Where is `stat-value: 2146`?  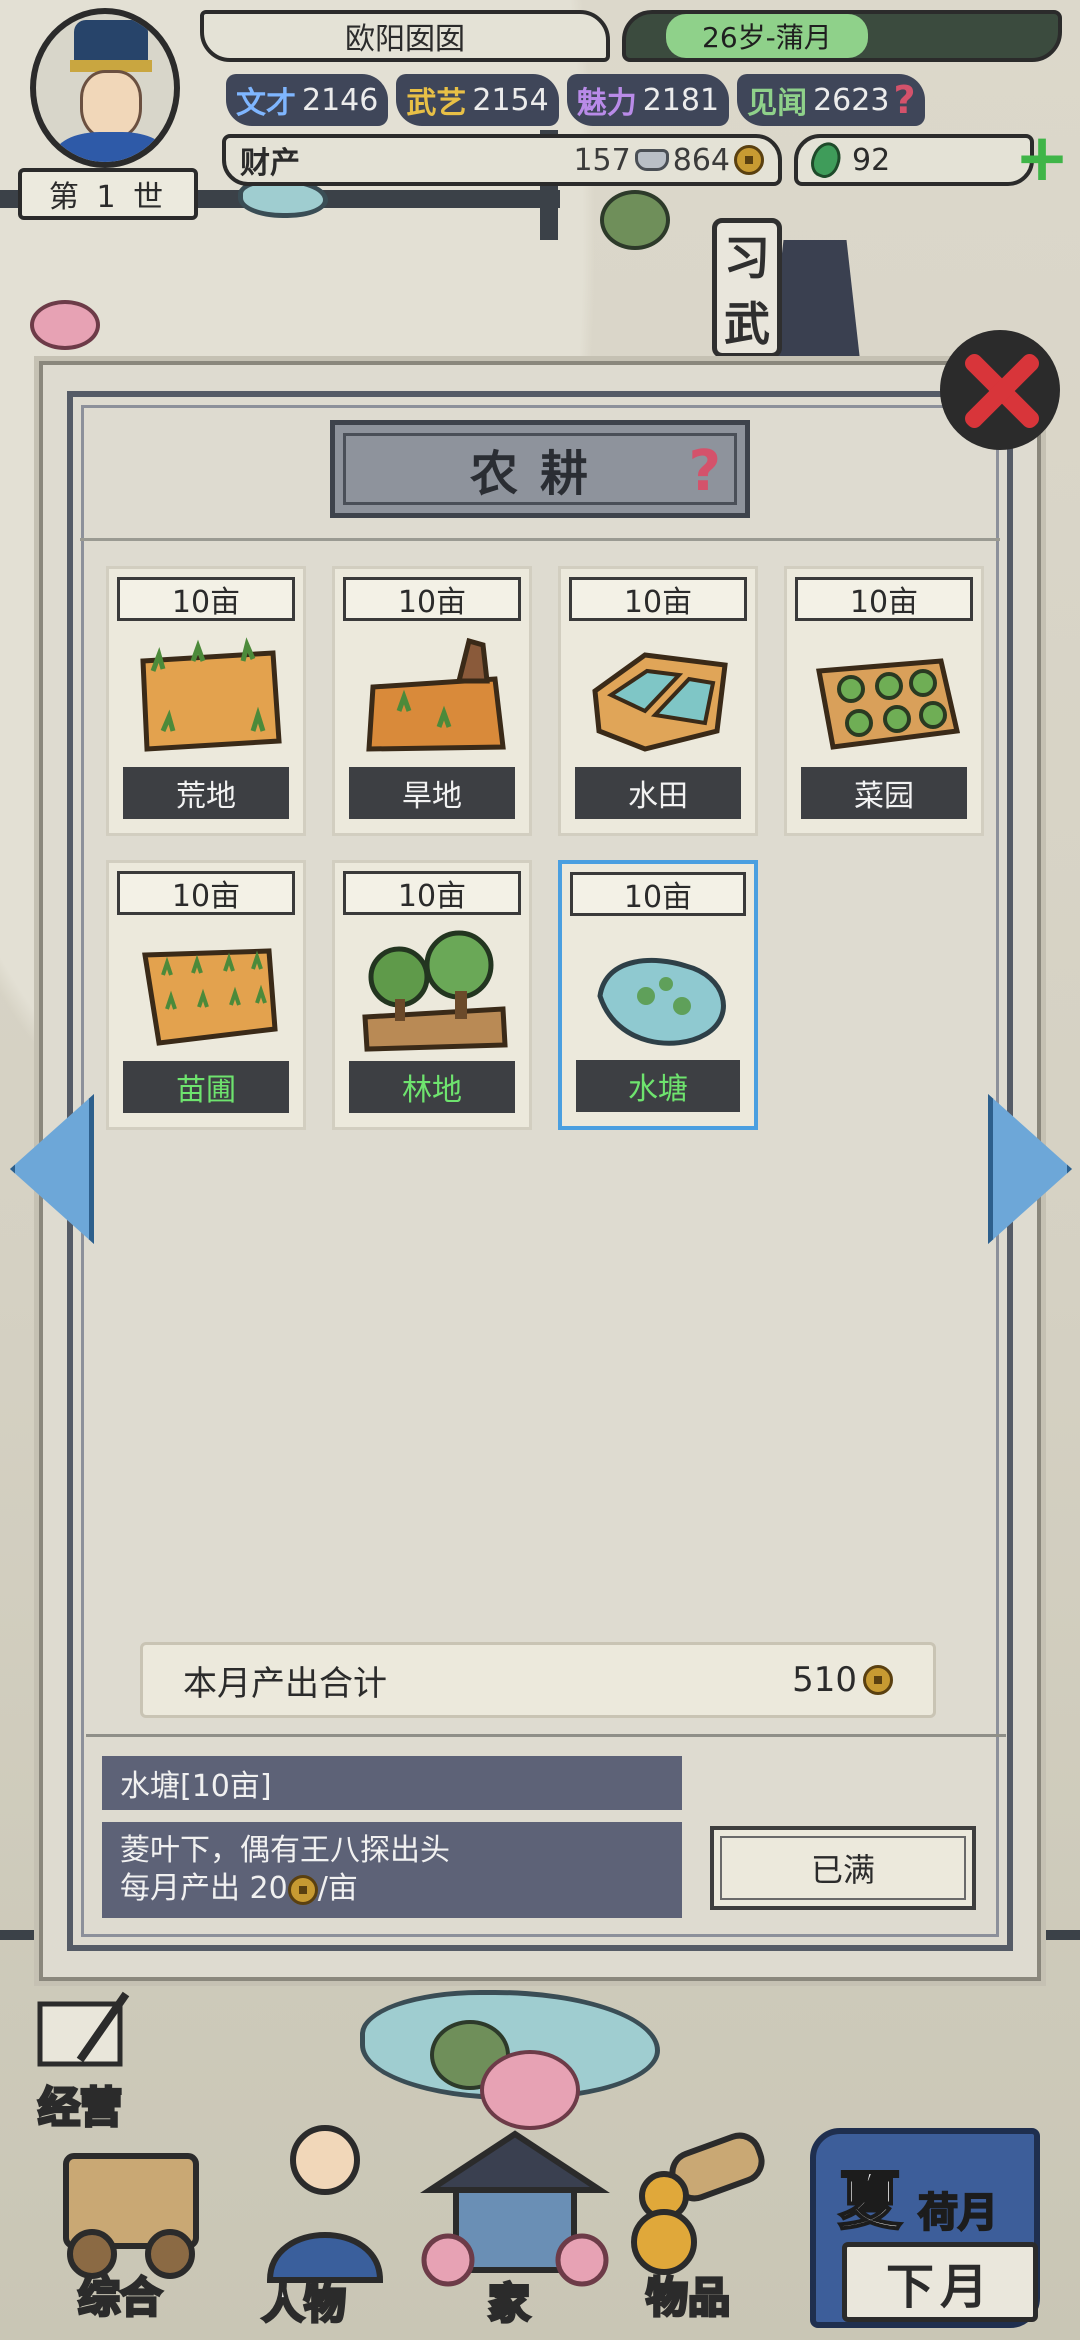 stat-value: 2146 is located at coordinates (340, 100).